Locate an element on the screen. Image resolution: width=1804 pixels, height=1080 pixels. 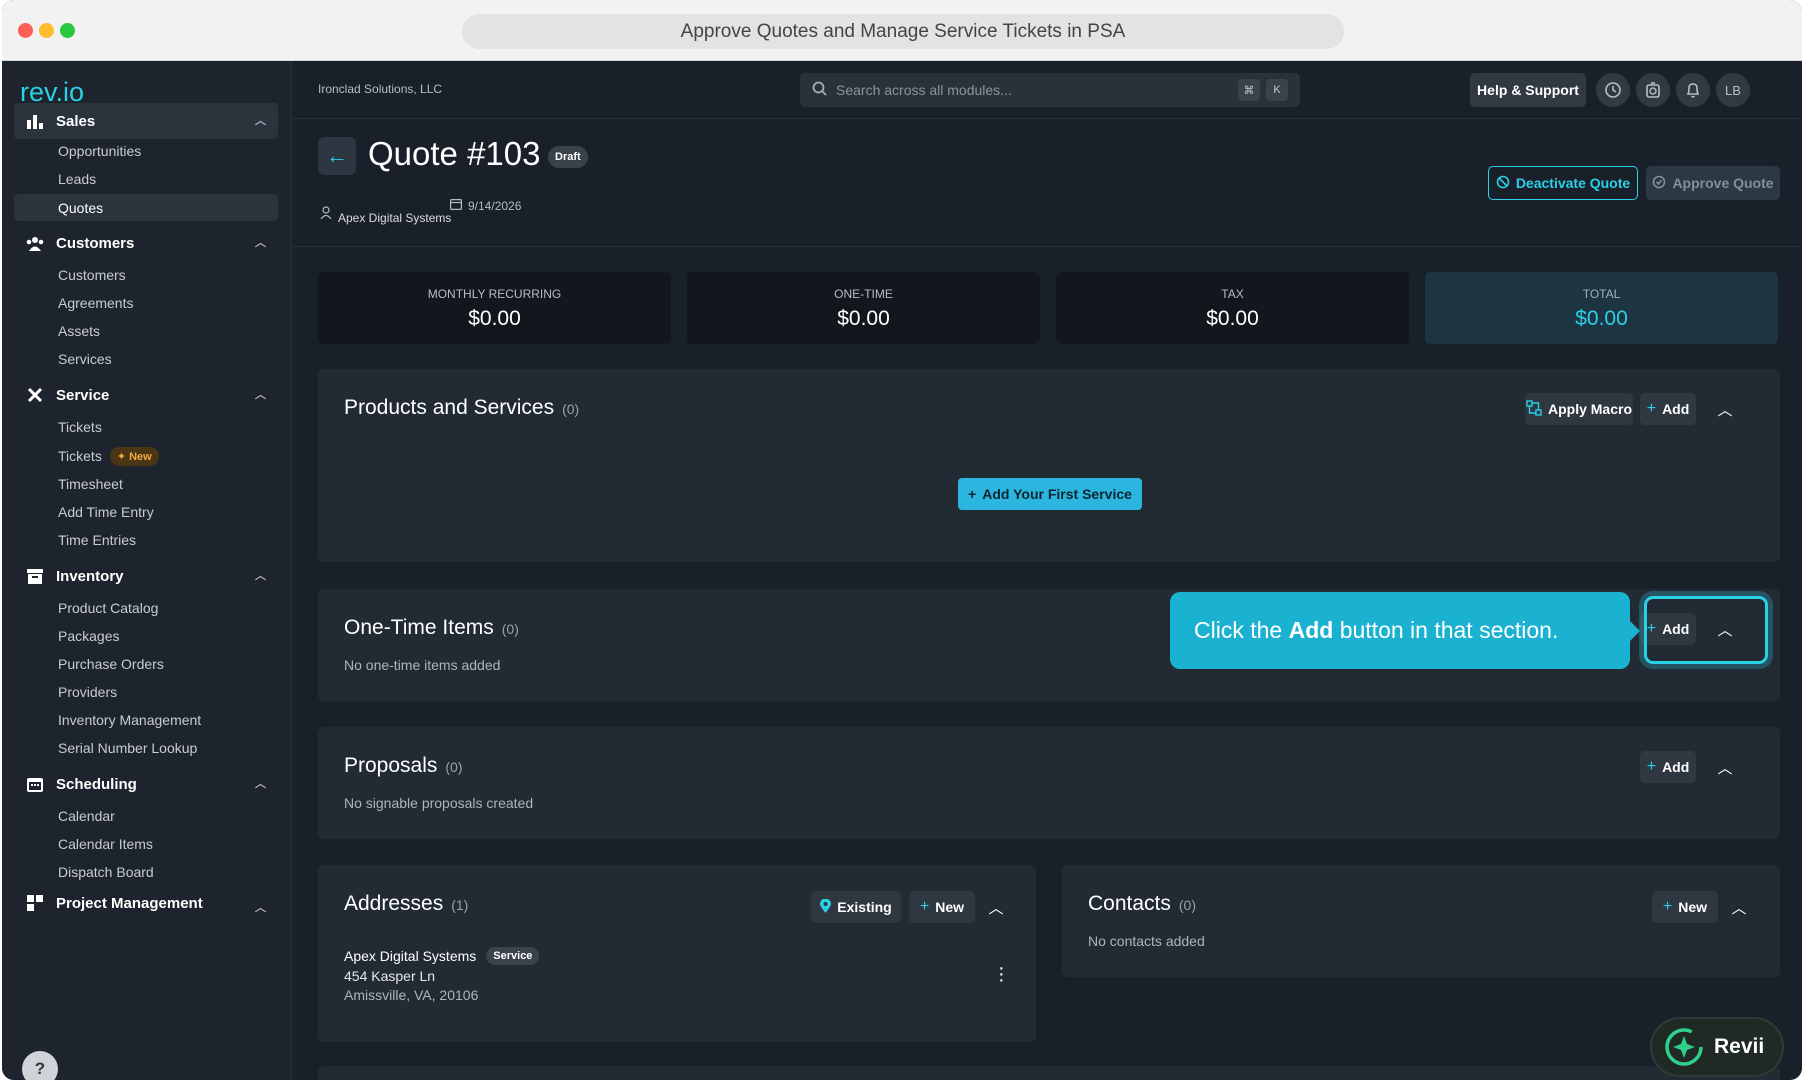
sparkle-icon is located at coordinates (1684, 1047).